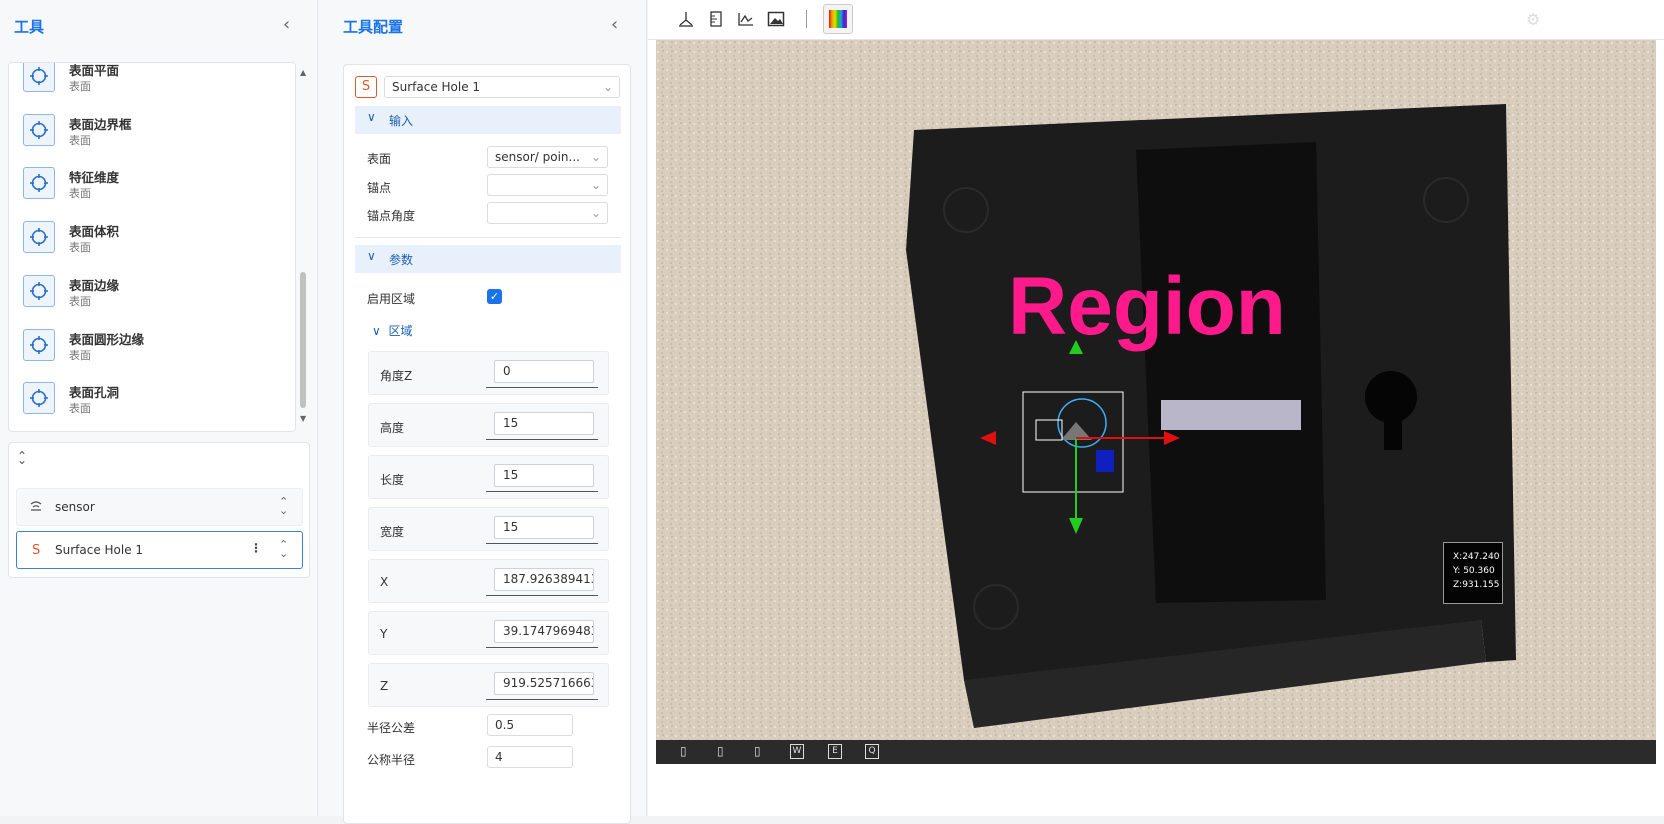  Describe the element at coordinates (94, 70) in the screenshot. I see `tool-name: 表面平面` at that location.